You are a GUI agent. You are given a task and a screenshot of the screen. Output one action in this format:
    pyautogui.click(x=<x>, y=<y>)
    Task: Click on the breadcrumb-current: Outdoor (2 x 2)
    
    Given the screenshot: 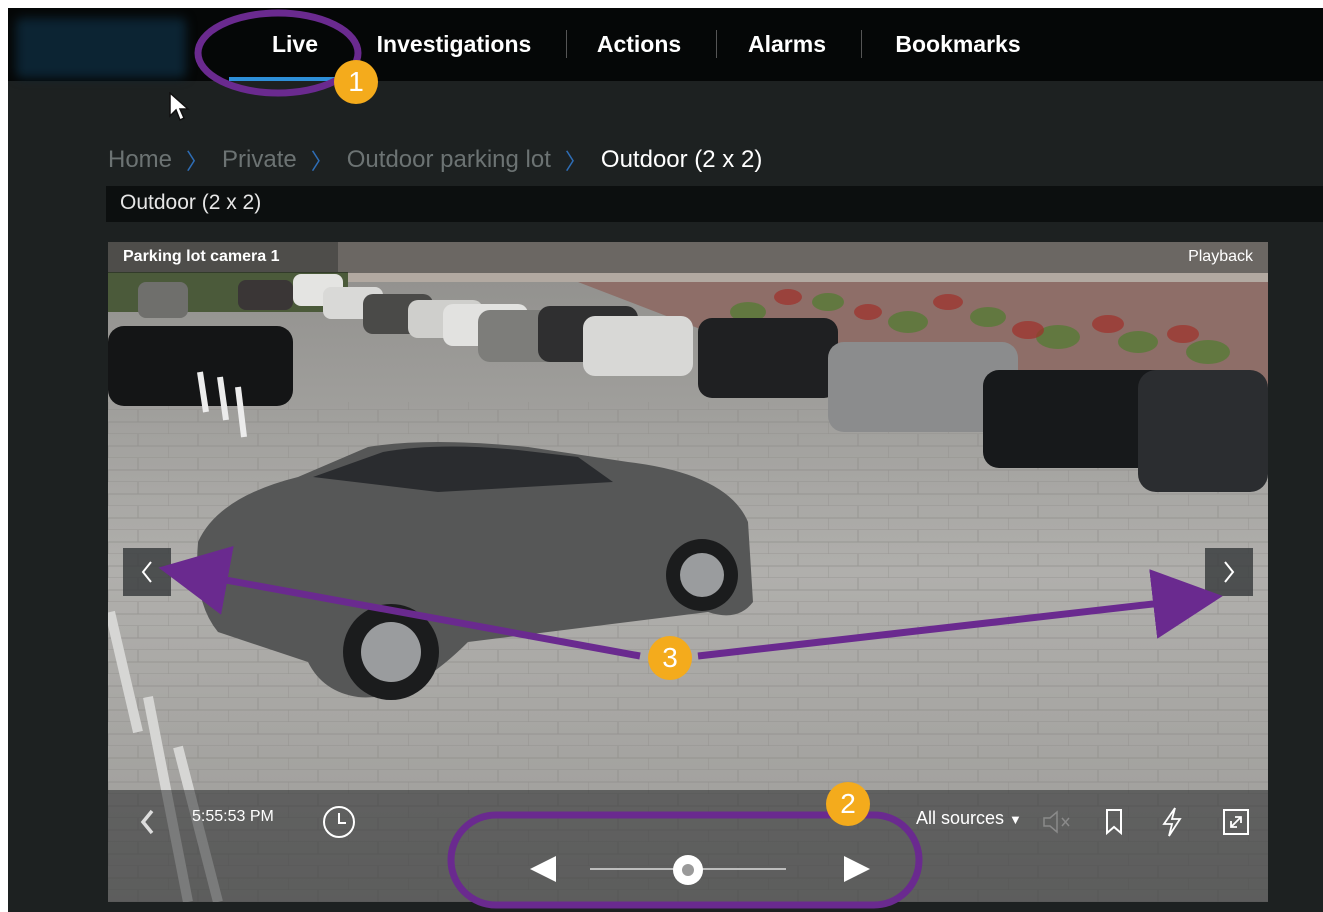 What is the action you would take?
    pyautogui.click(x=681, y=159)
    